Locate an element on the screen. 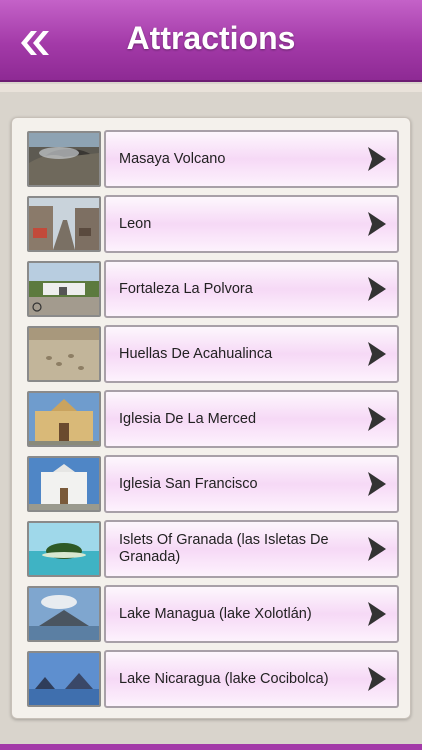 The height and width of the screenshot is (750, 422). list-item: Iglesia De La Merced is located at coordinates (213, 419).